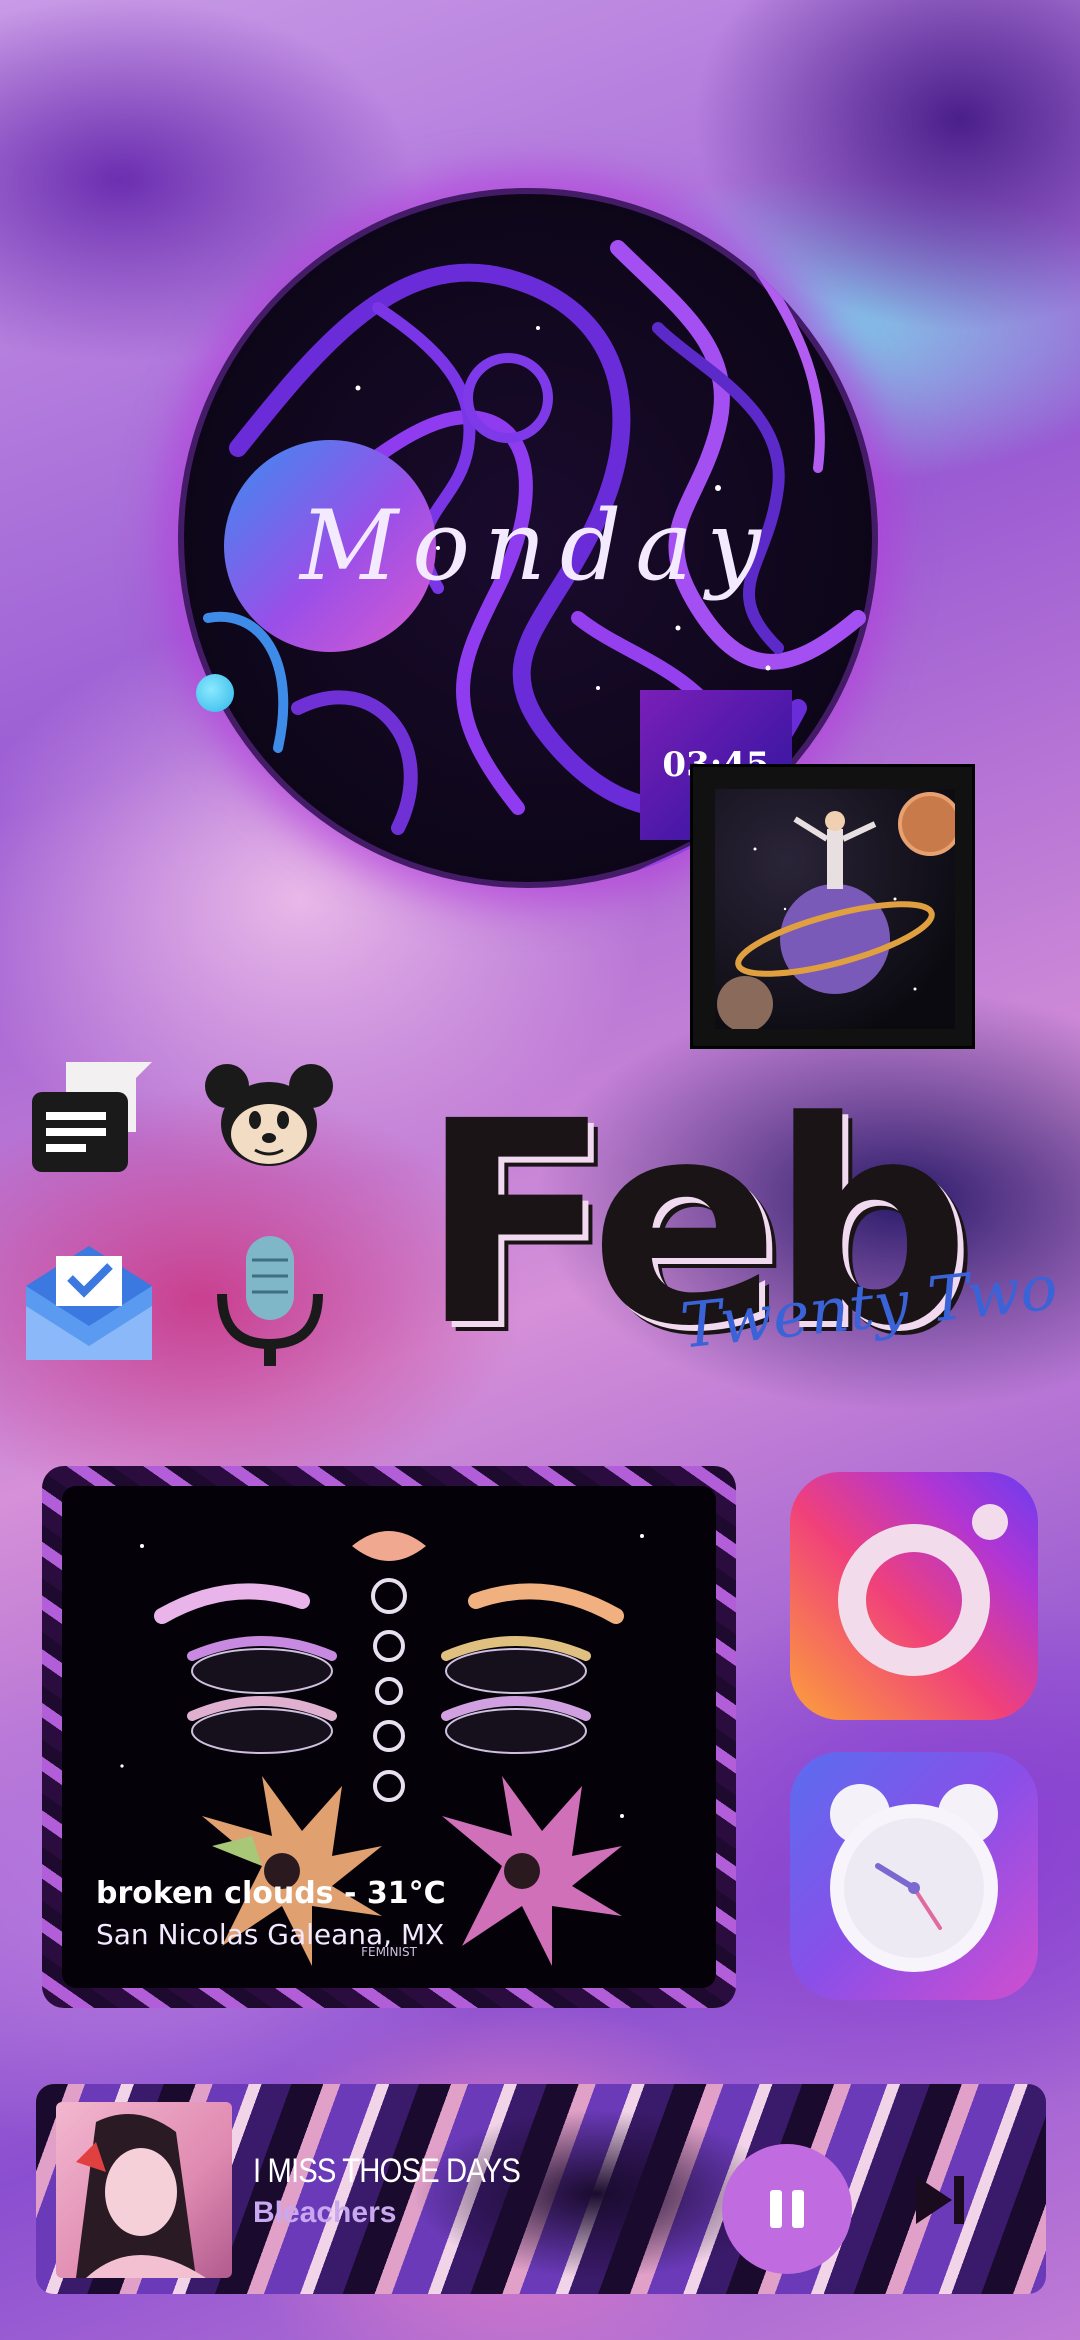  Describe the element at coordinates (387, 2171) in the screenshot. I see `track-title: I MISS THOSE DAYS` at that location.